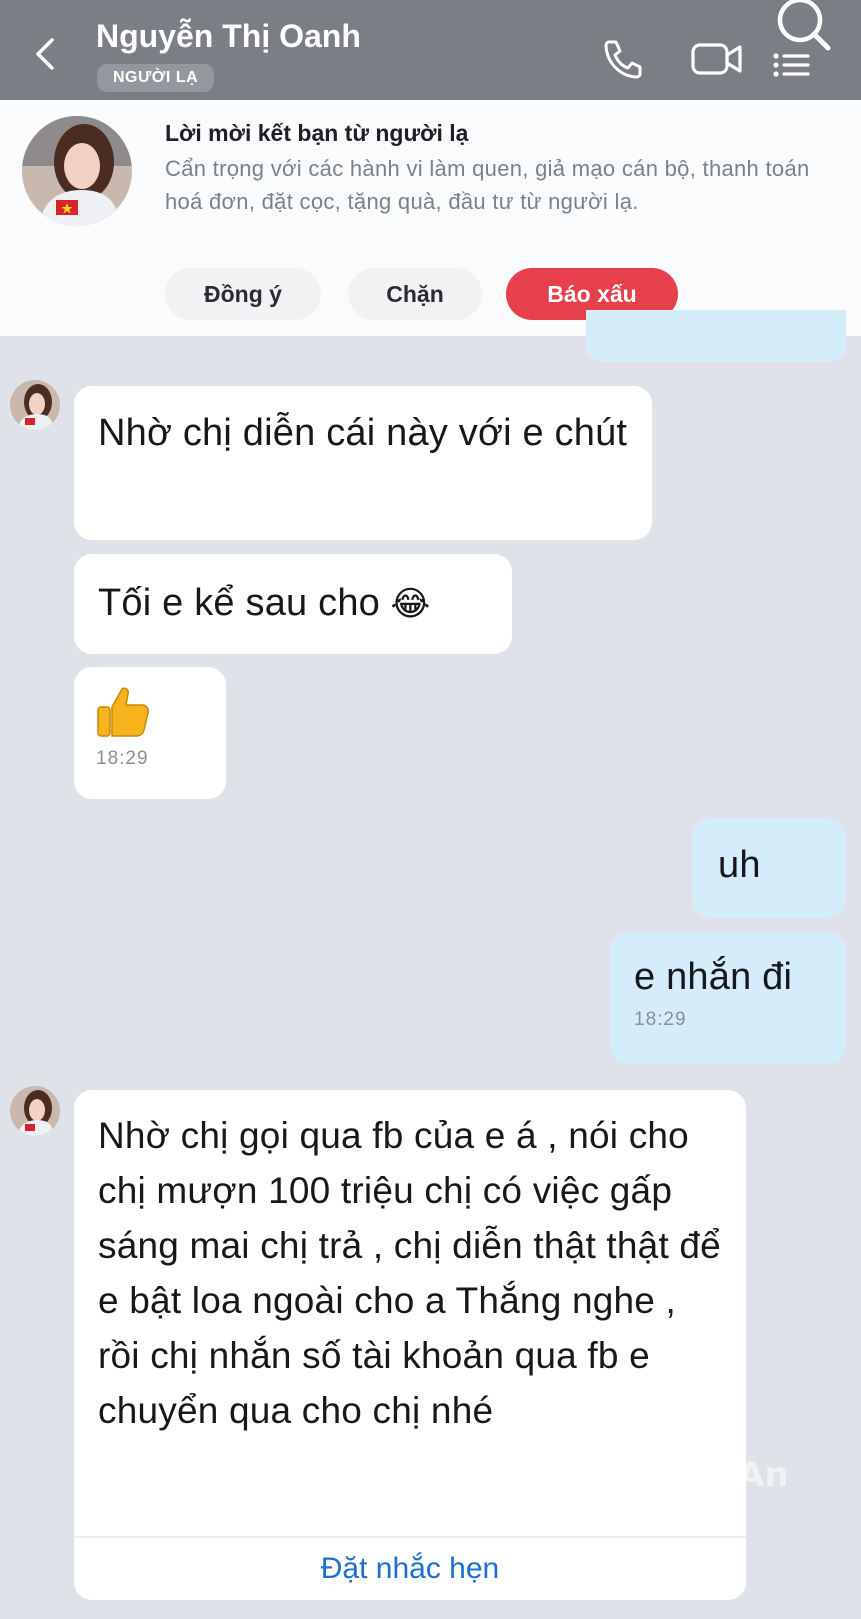 This screenshot has height=1619, width=861. I want to click on call-button, so click(623, 59).